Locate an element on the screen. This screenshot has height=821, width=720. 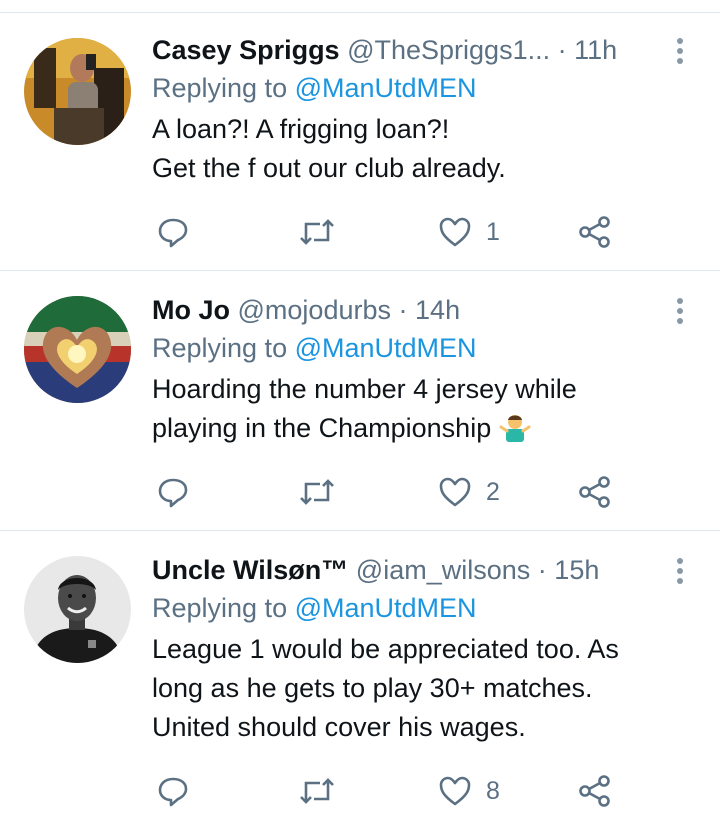
tweet-text-line: long as he gets to play 30+ matches. is located at coordinates (372, 688).